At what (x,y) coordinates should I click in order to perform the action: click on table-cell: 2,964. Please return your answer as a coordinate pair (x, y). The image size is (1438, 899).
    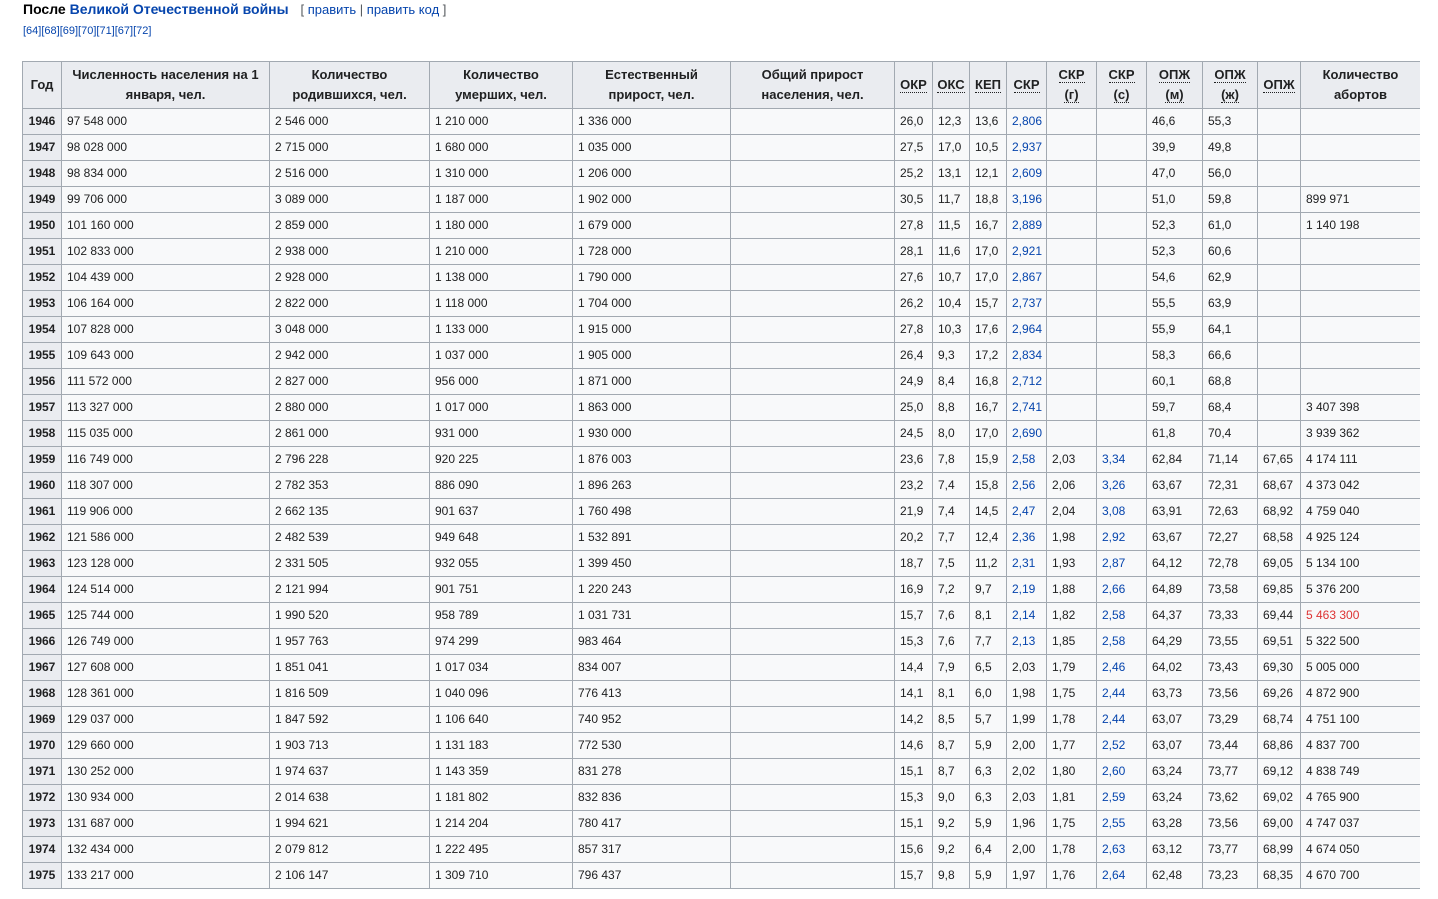
    Looking at the image, I should click on (1026, 329).